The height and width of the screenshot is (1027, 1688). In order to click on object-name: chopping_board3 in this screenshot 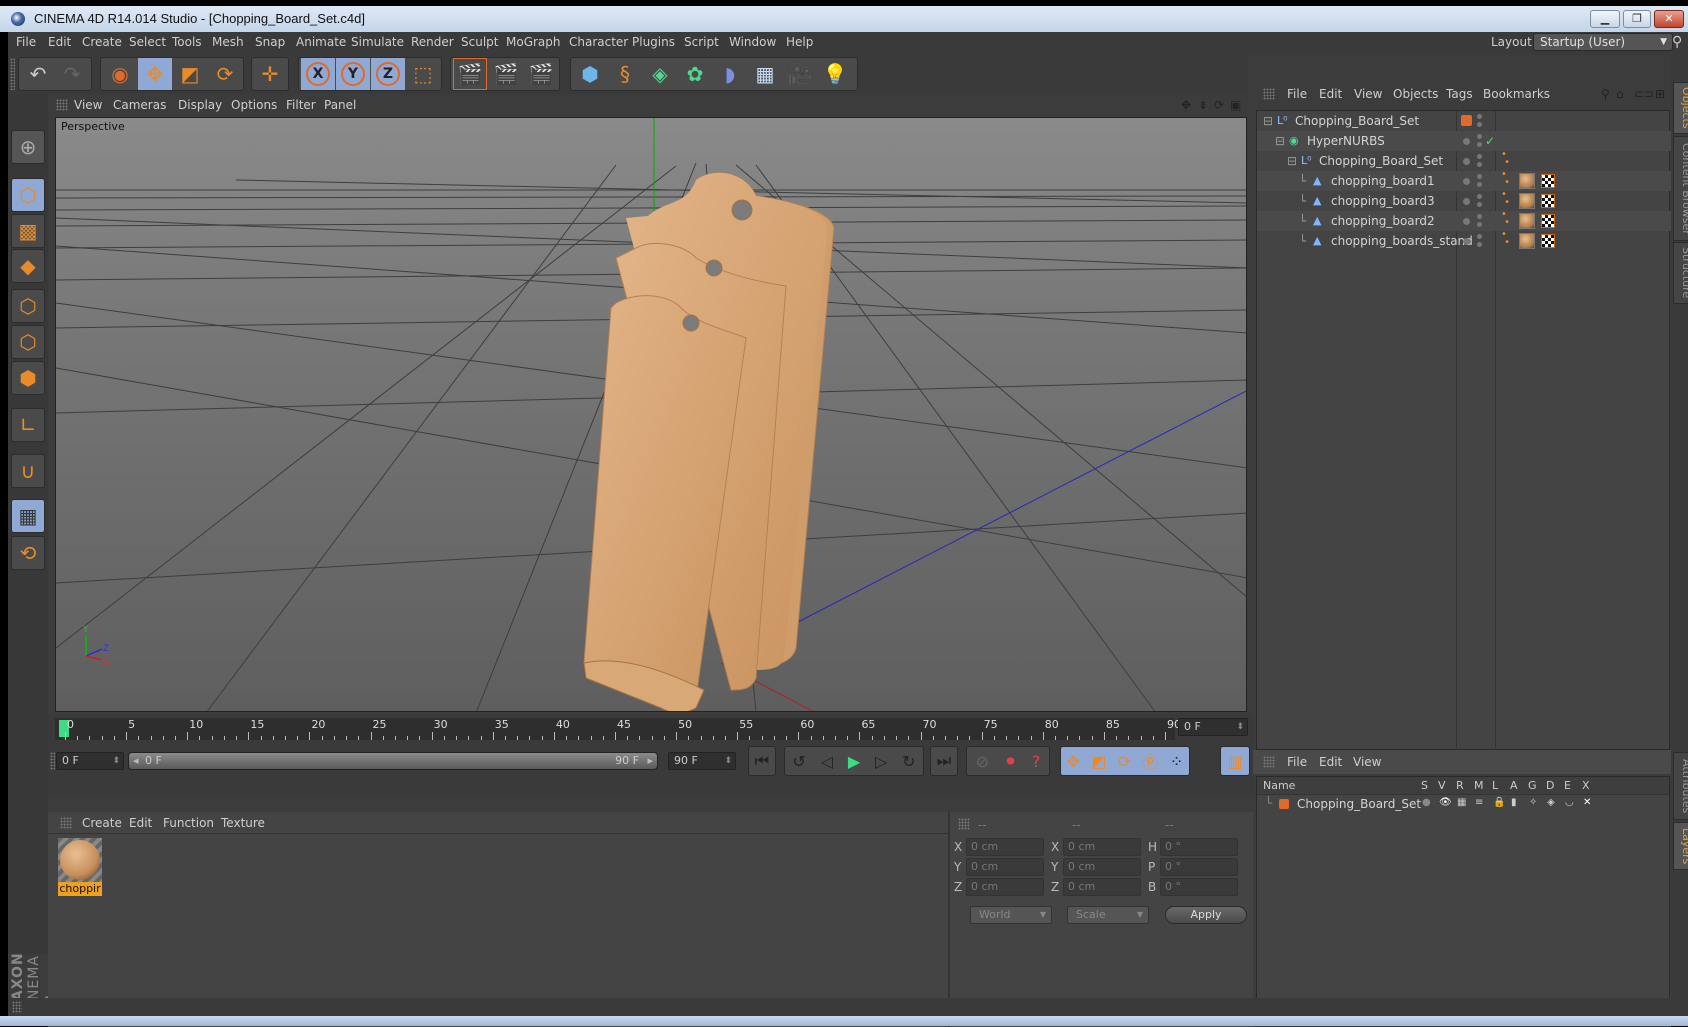, I will do `click(1383, 201)`.